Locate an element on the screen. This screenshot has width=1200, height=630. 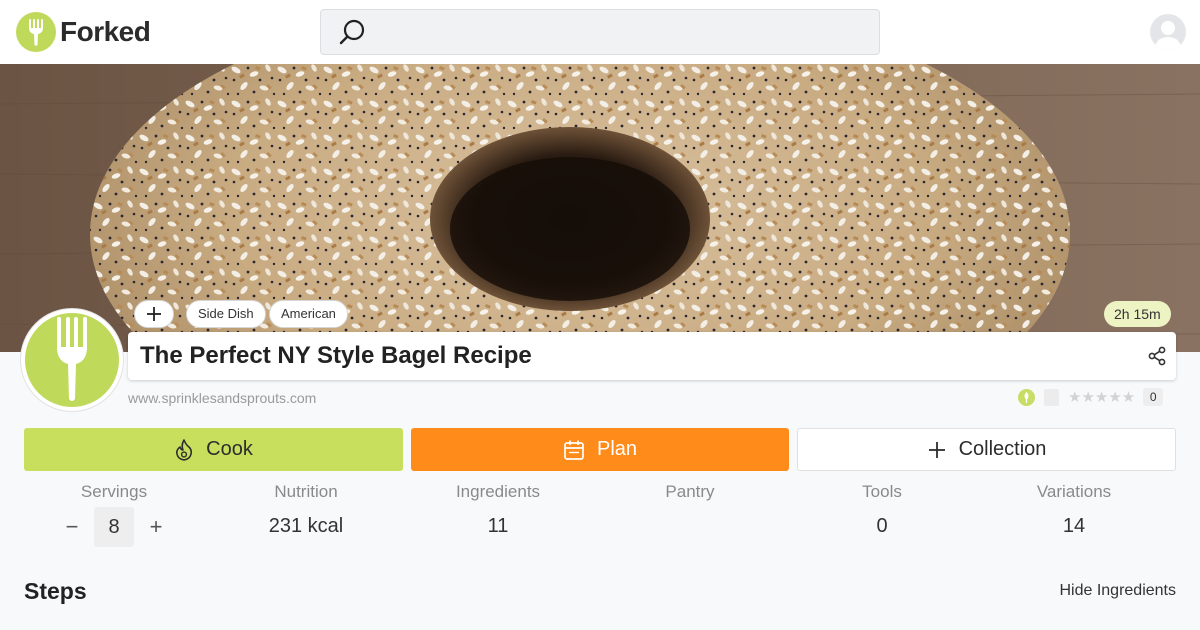
top-bar: Forked is located at coordinates (600, 32).